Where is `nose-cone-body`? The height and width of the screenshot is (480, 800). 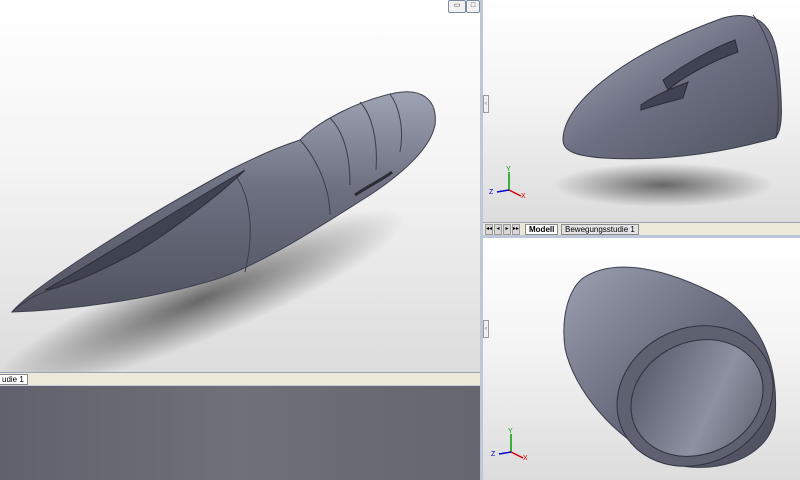 nose-cone-body is located at coordinates (672, 87).